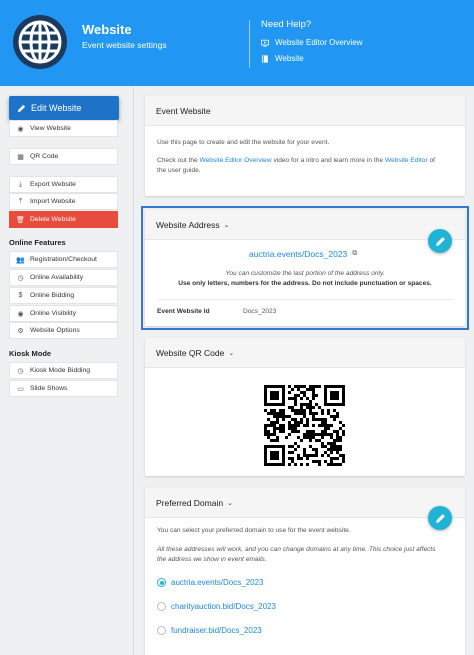  I want to click on sidebar-item-slide-shows: ▭ Slide Shows, so click(63, 388).